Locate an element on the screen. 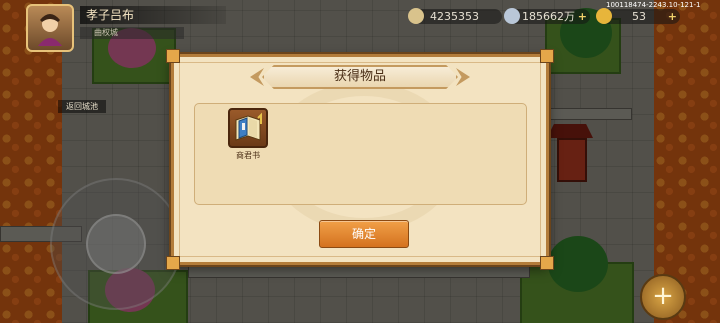 The width and height of the screenshot is (720, 323). server-id: 100118474-2243.10-121-1 is located at coordinates (653, 5).